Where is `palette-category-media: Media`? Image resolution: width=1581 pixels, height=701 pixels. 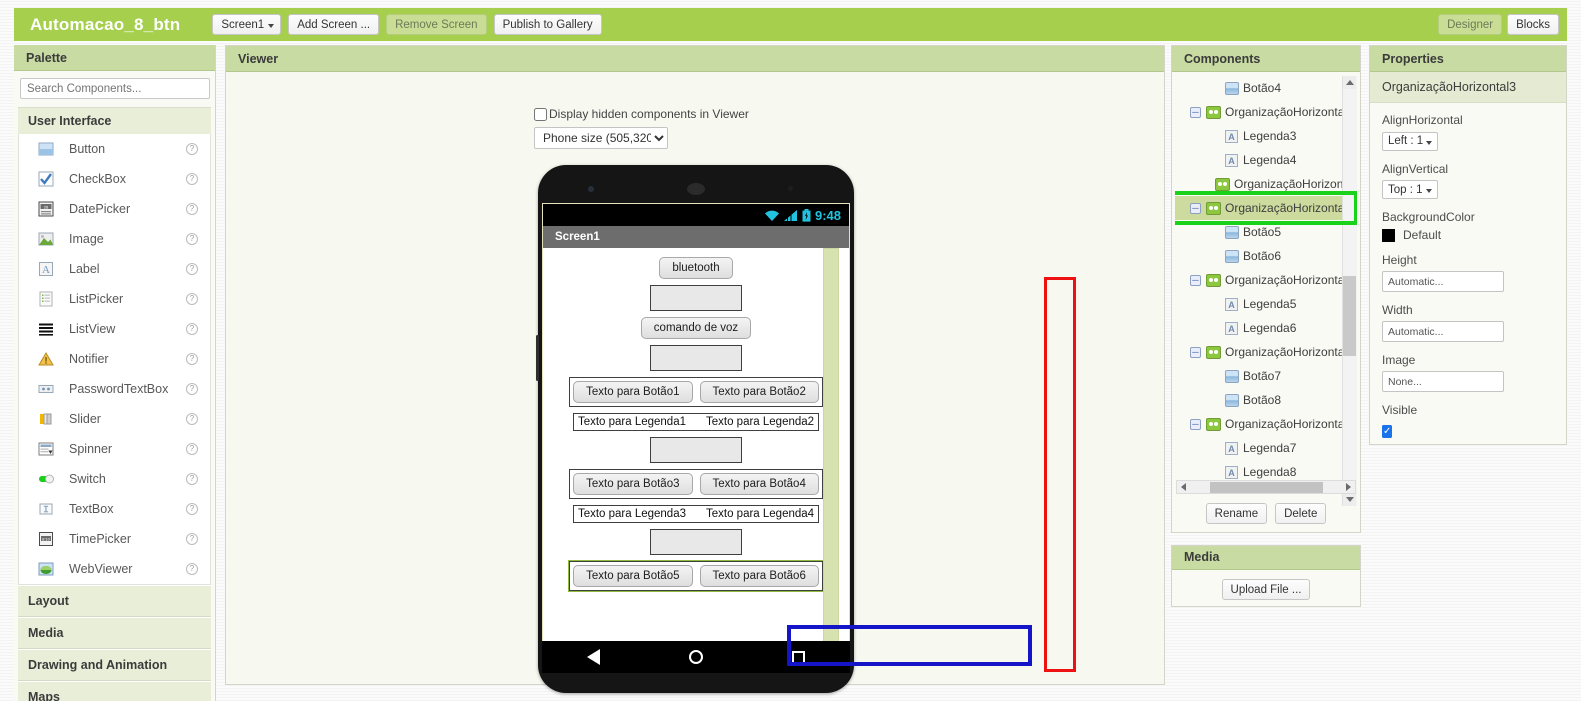 palette-category-media: Media is located at coordinates (114, 633).